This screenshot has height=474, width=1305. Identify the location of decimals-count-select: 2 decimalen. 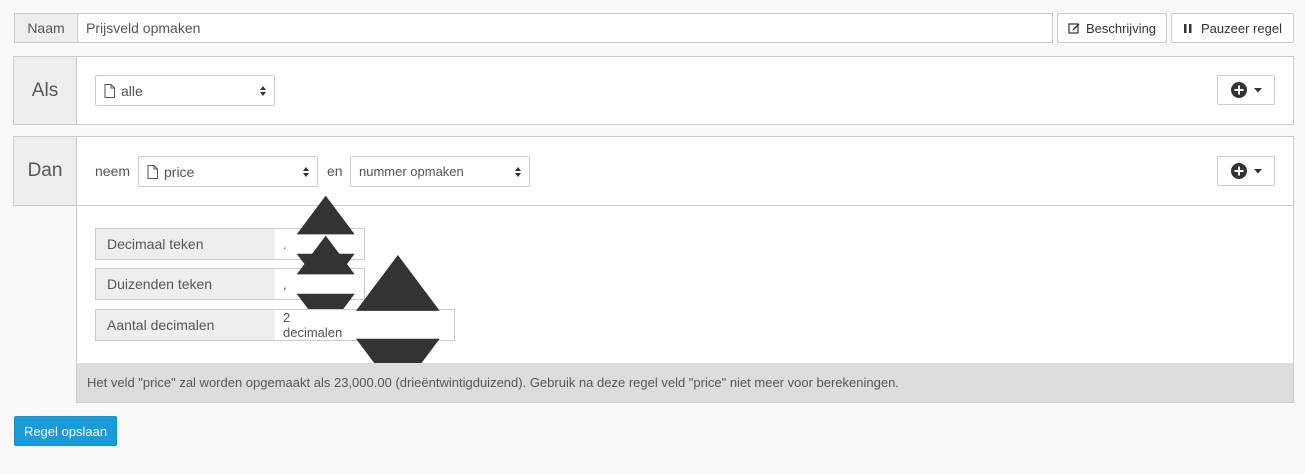
(365, 325).